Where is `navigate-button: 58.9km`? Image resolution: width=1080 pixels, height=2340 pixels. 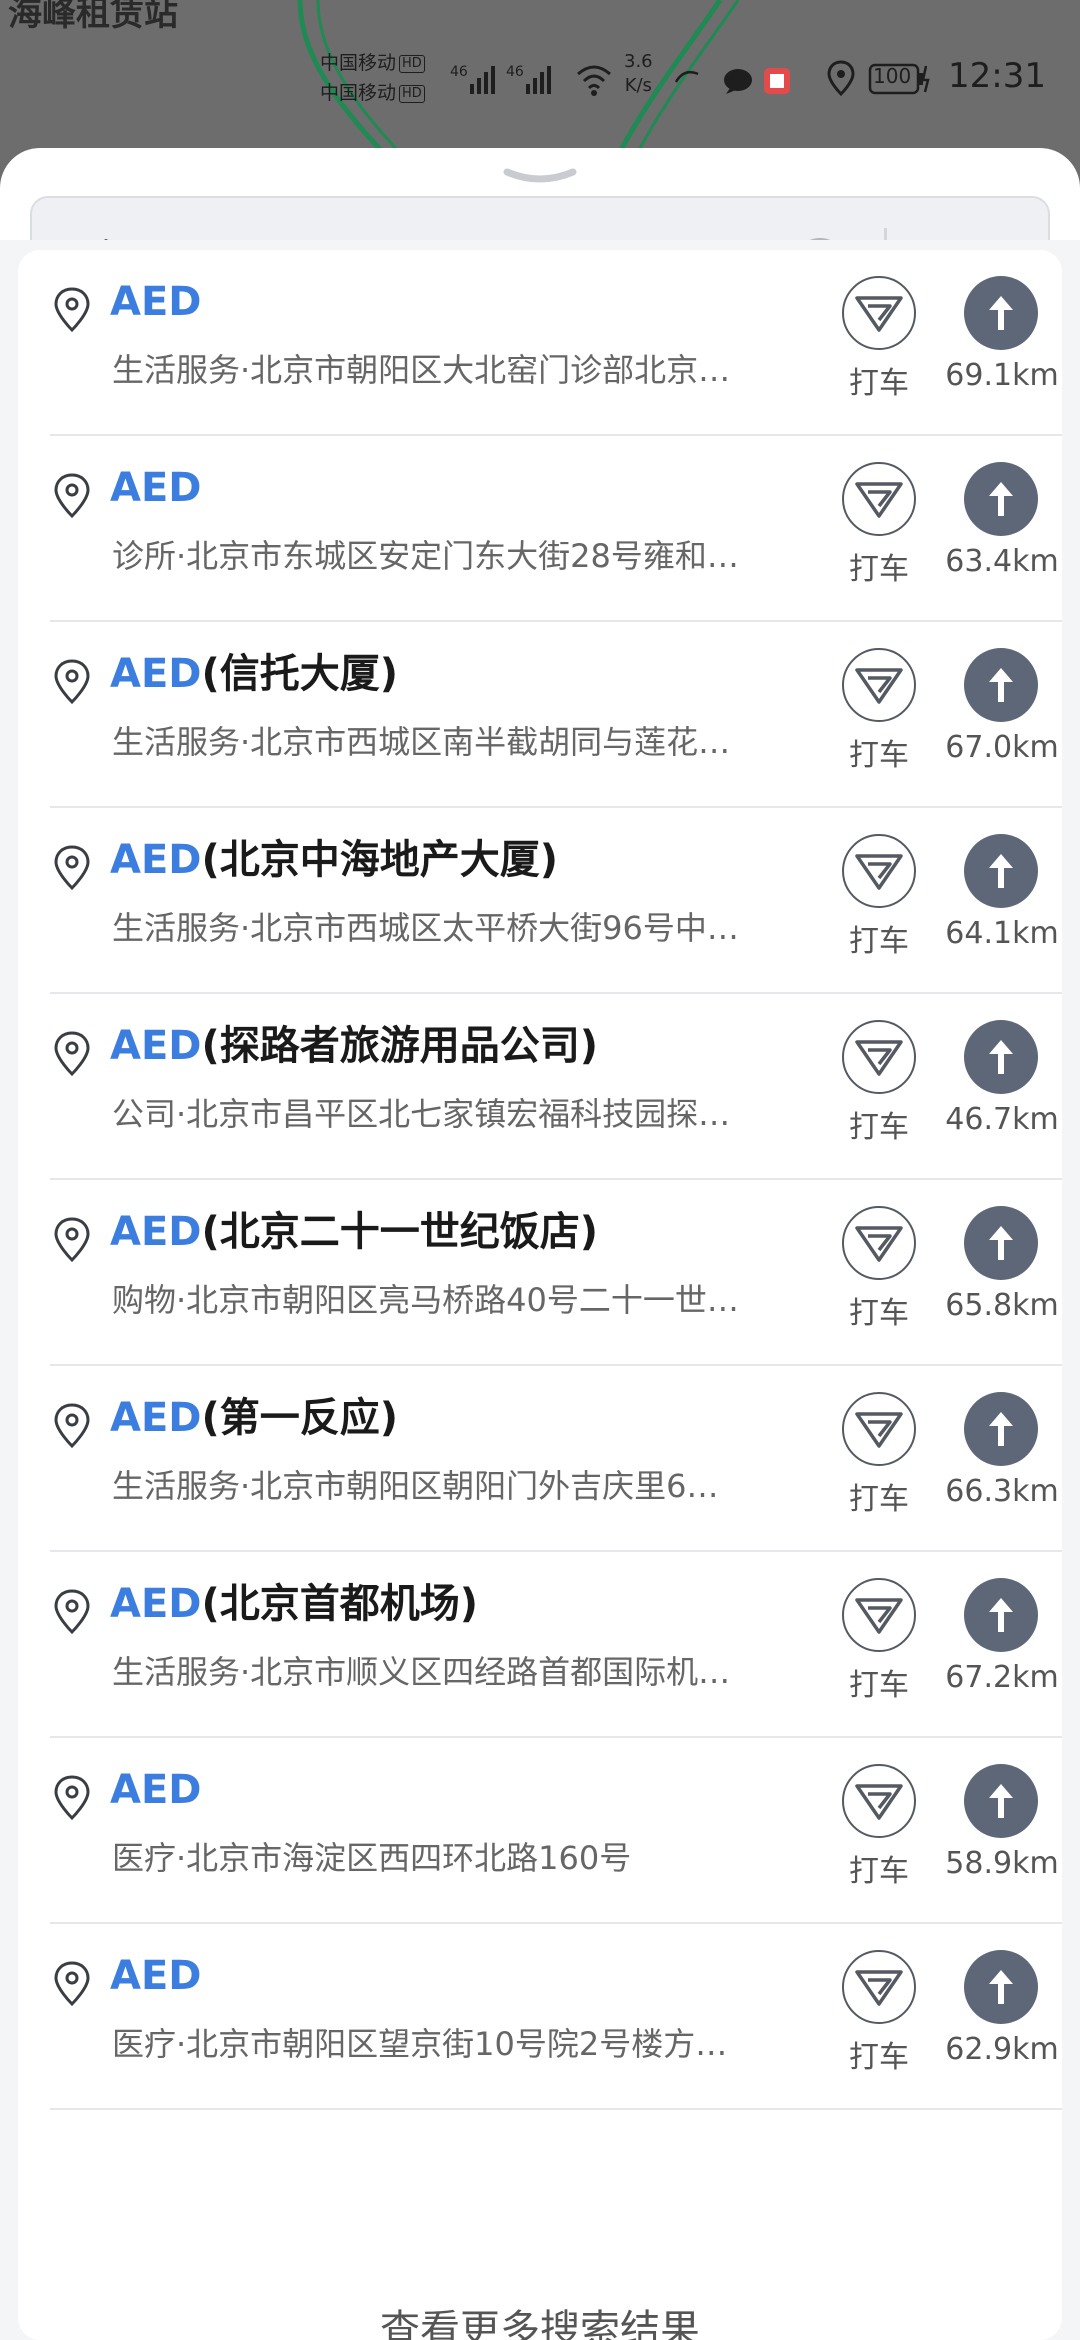
navigate-button: 58.9km is located at coordinates (1000, 1833).